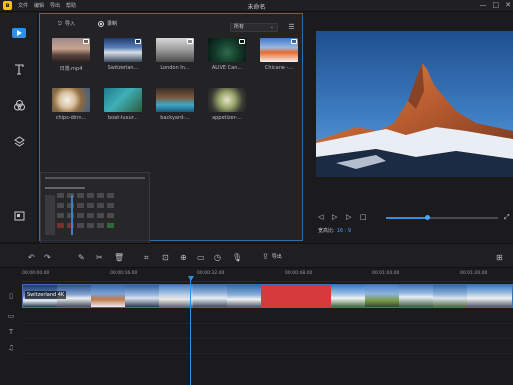 The height and width of the screenshot is (385, 513). I want to click on import-icon: ⎋, so click(60, 23).